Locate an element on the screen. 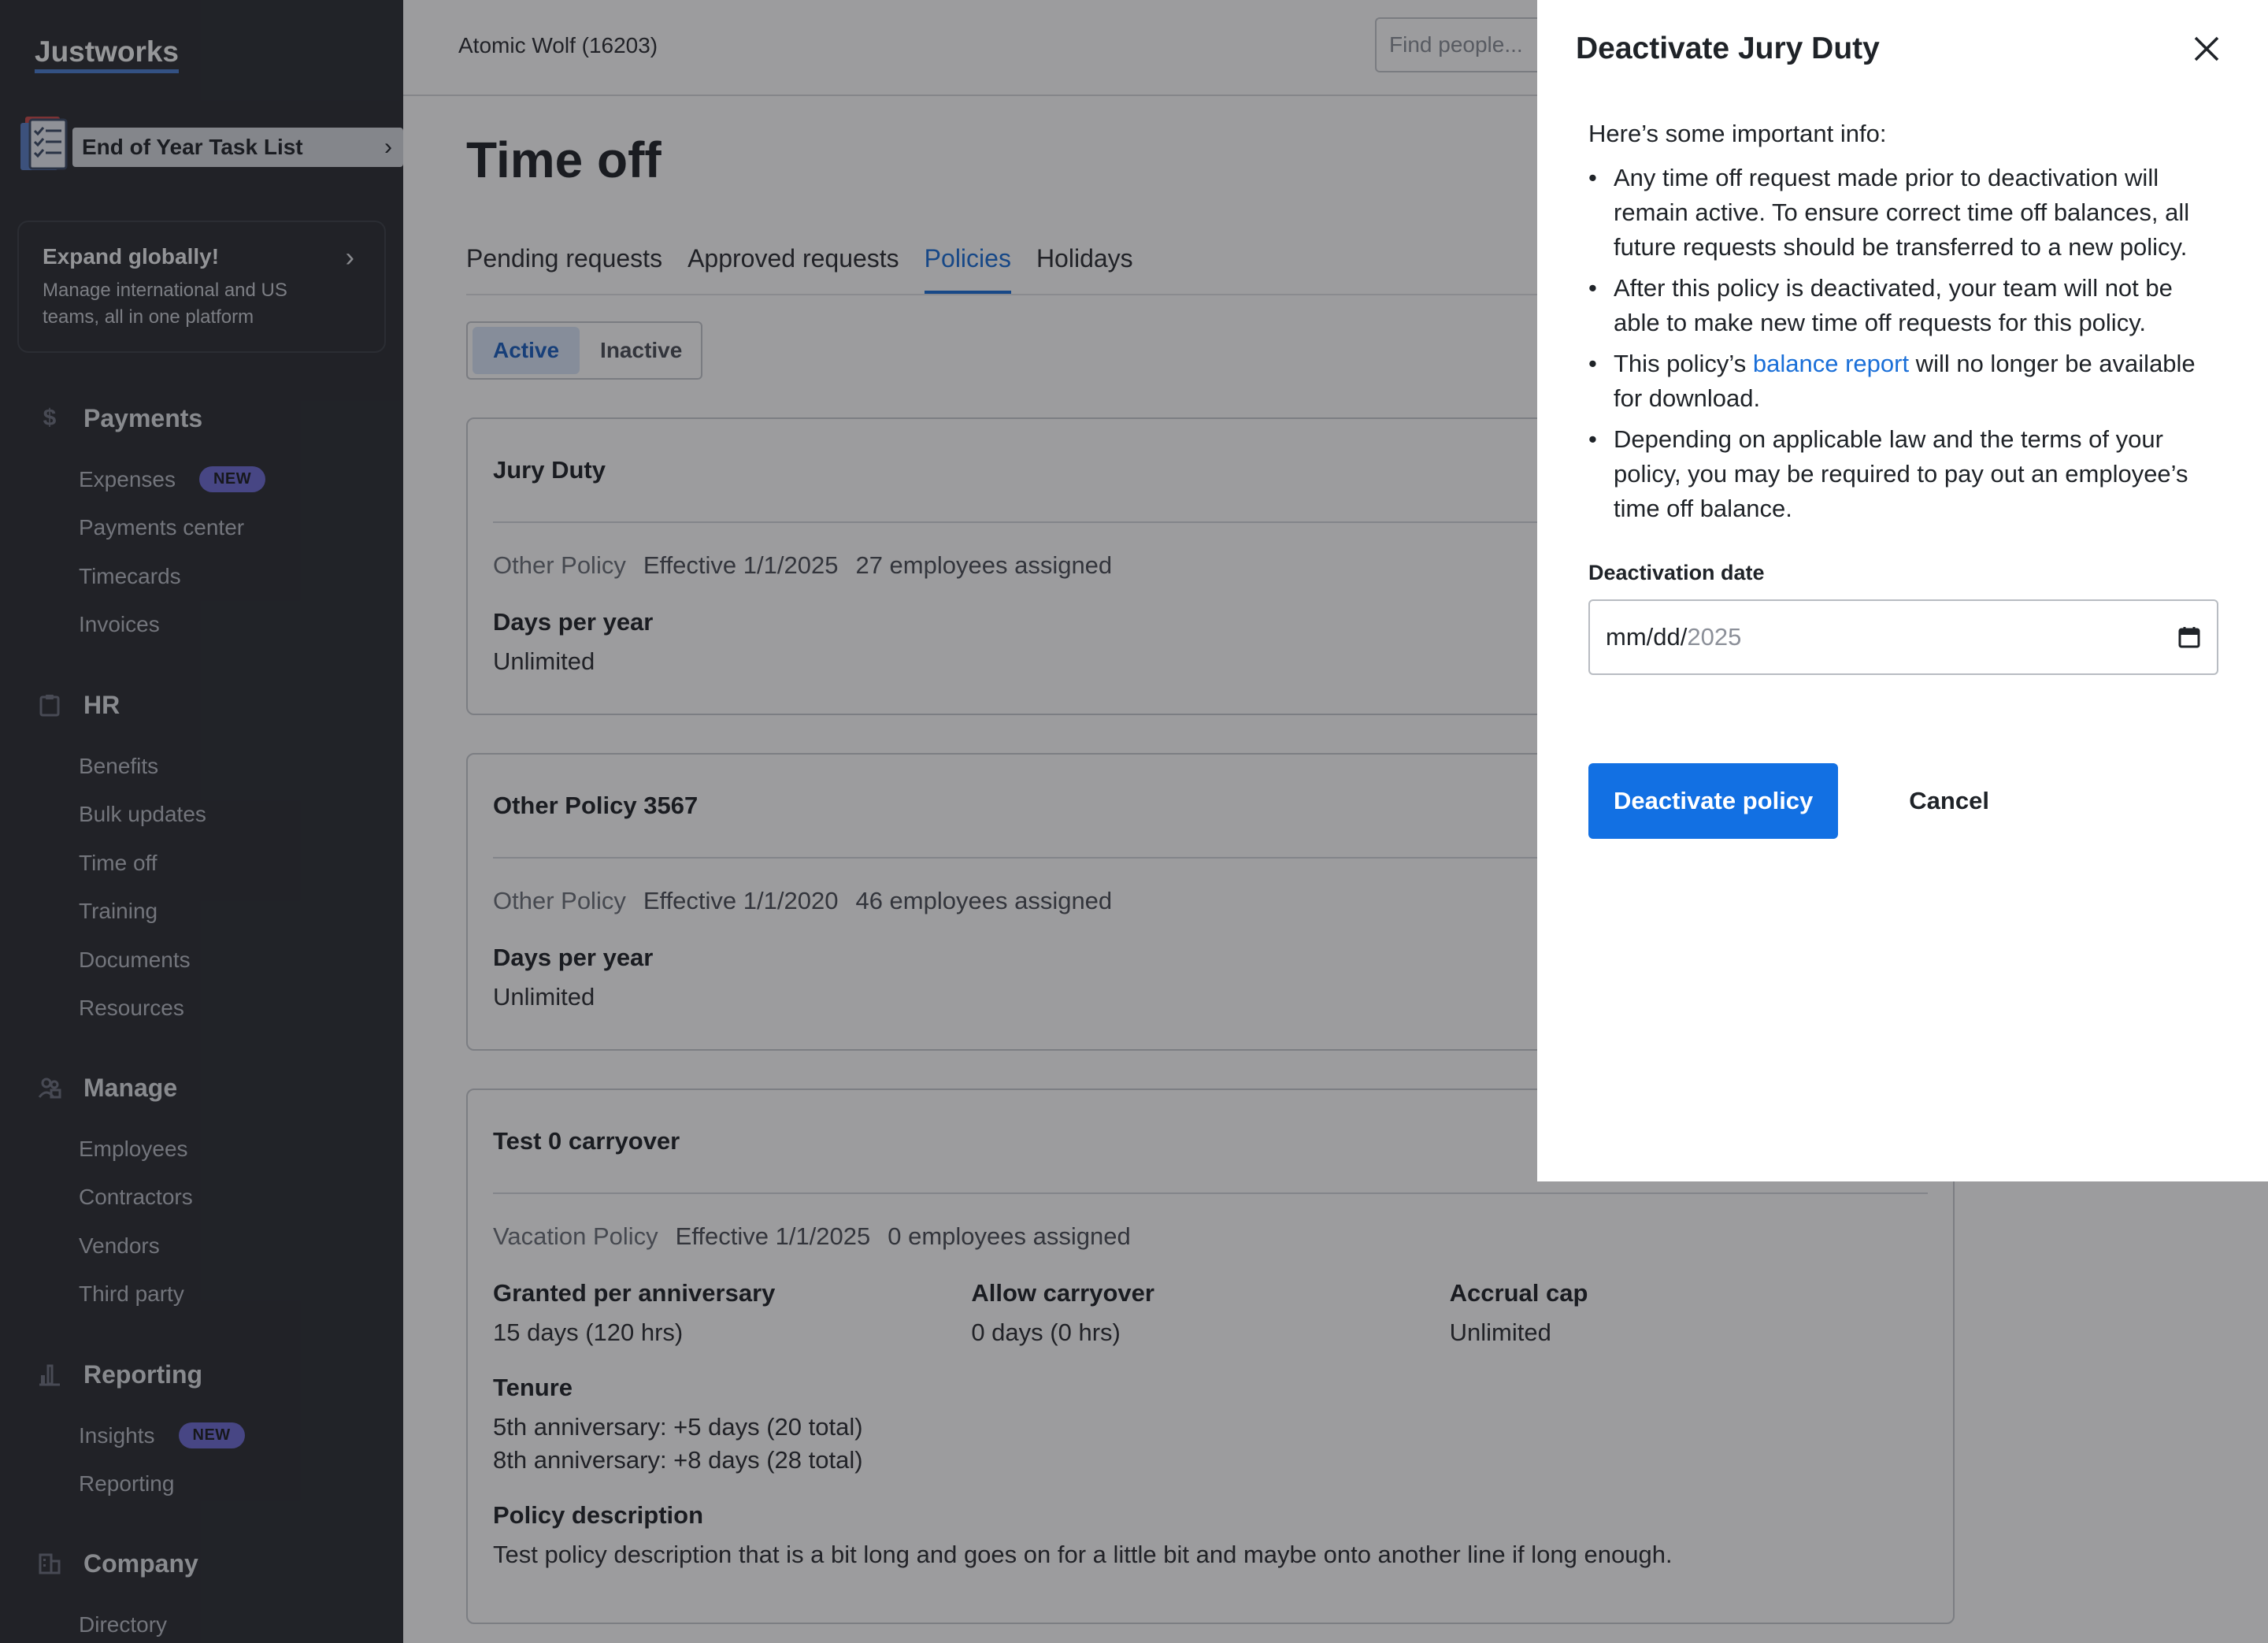 The width and height of the screenshot is (2268, 1643). deactivation-date-label: Deactivation date is located at coordinates (1676, 572).